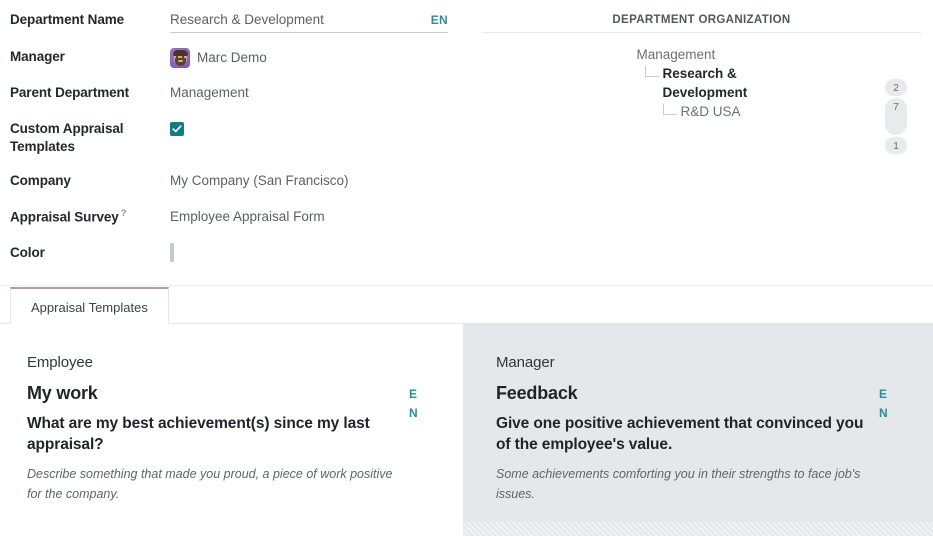 This screenshot has width=933, height=536. Describe the element at coordinates (896, 87) in the screenshot. I see `org-badge-management-count: 2` at that location.